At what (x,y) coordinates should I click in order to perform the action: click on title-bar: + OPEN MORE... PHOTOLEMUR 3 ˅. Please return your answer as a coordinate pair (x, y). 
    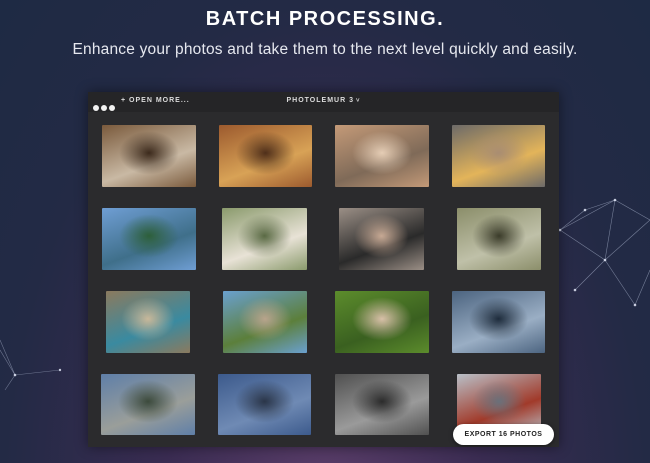
    Looking at the image, I should click on (323, 102).